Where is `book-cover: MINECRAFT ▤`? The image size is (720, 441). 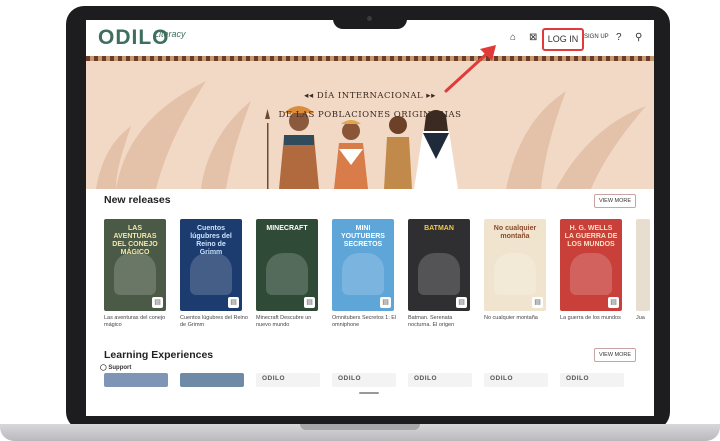
book-cover: MINECRAFT ▤ is located at coordinates (287, 265).